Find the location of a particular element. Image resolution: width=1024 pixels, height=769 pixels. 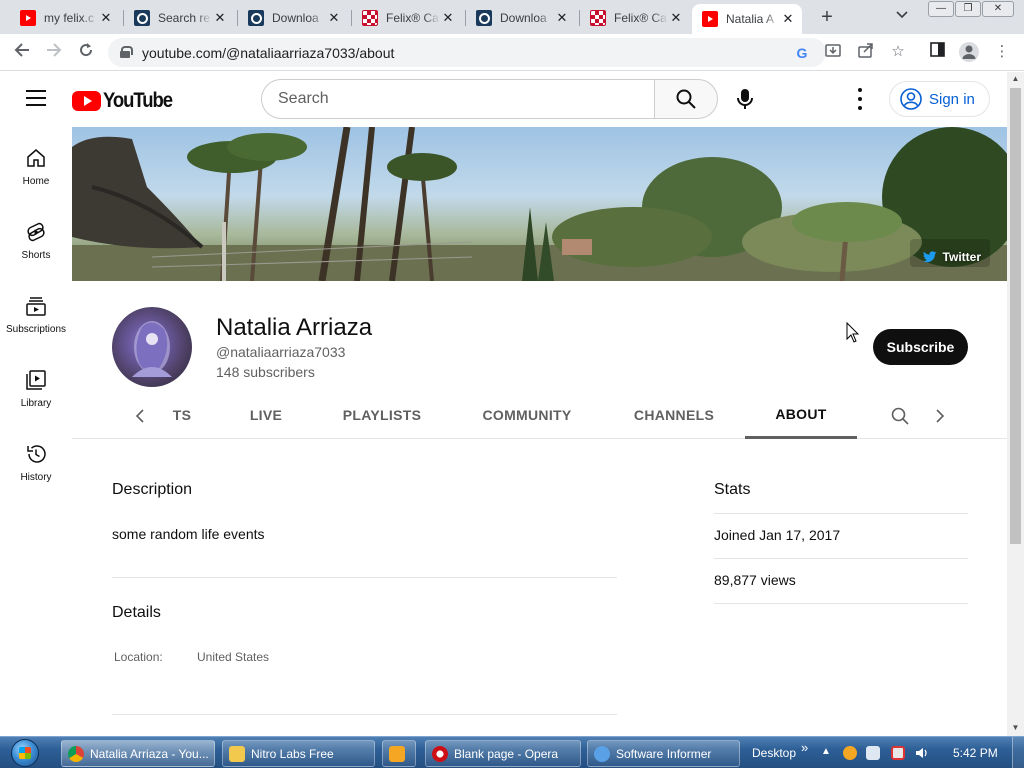

library-icon is located at coordinates (36, 380).